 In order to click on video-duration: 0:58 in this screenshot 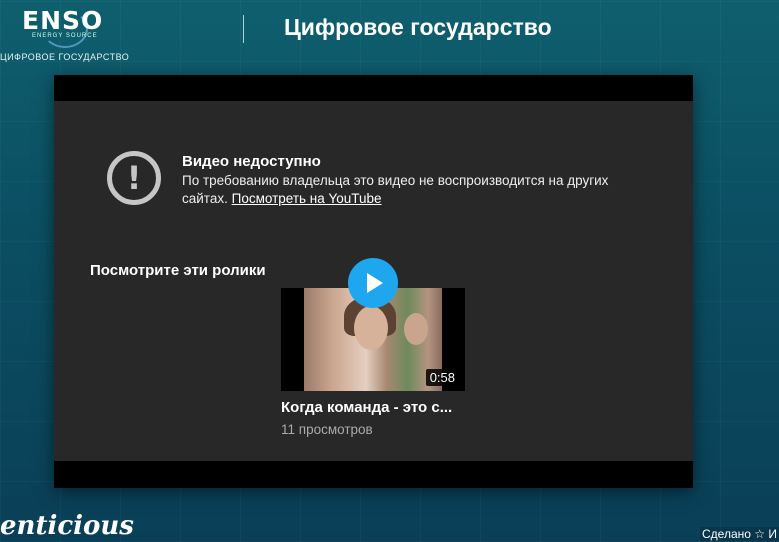, I will do `click(442, 377)`.